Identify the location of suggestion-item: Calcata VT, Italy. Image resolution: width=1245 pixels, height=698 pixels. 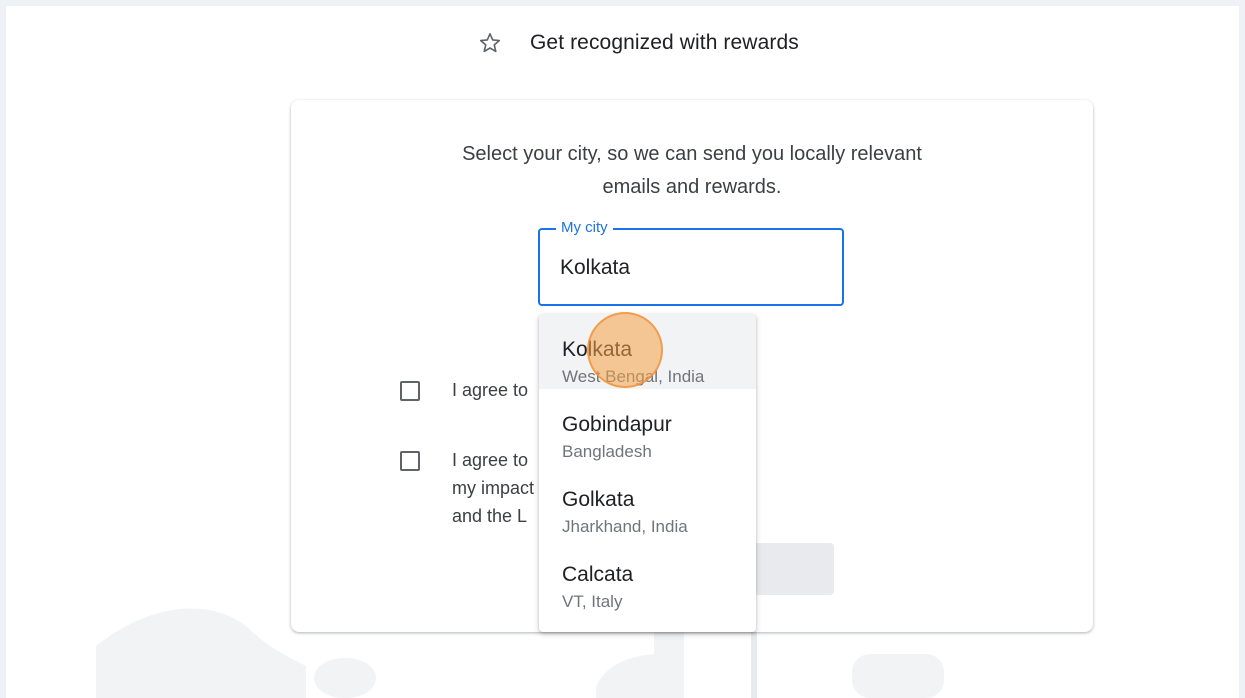
(647, 576).